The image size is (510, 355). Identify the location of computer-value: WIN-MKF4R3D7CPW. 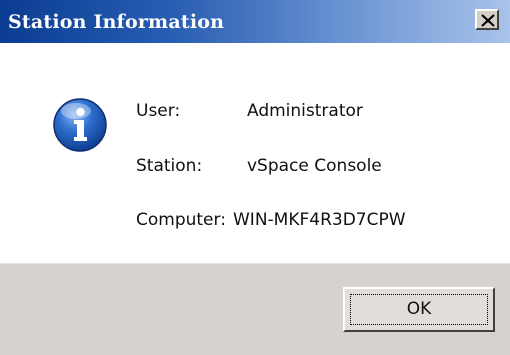
(319, 220).